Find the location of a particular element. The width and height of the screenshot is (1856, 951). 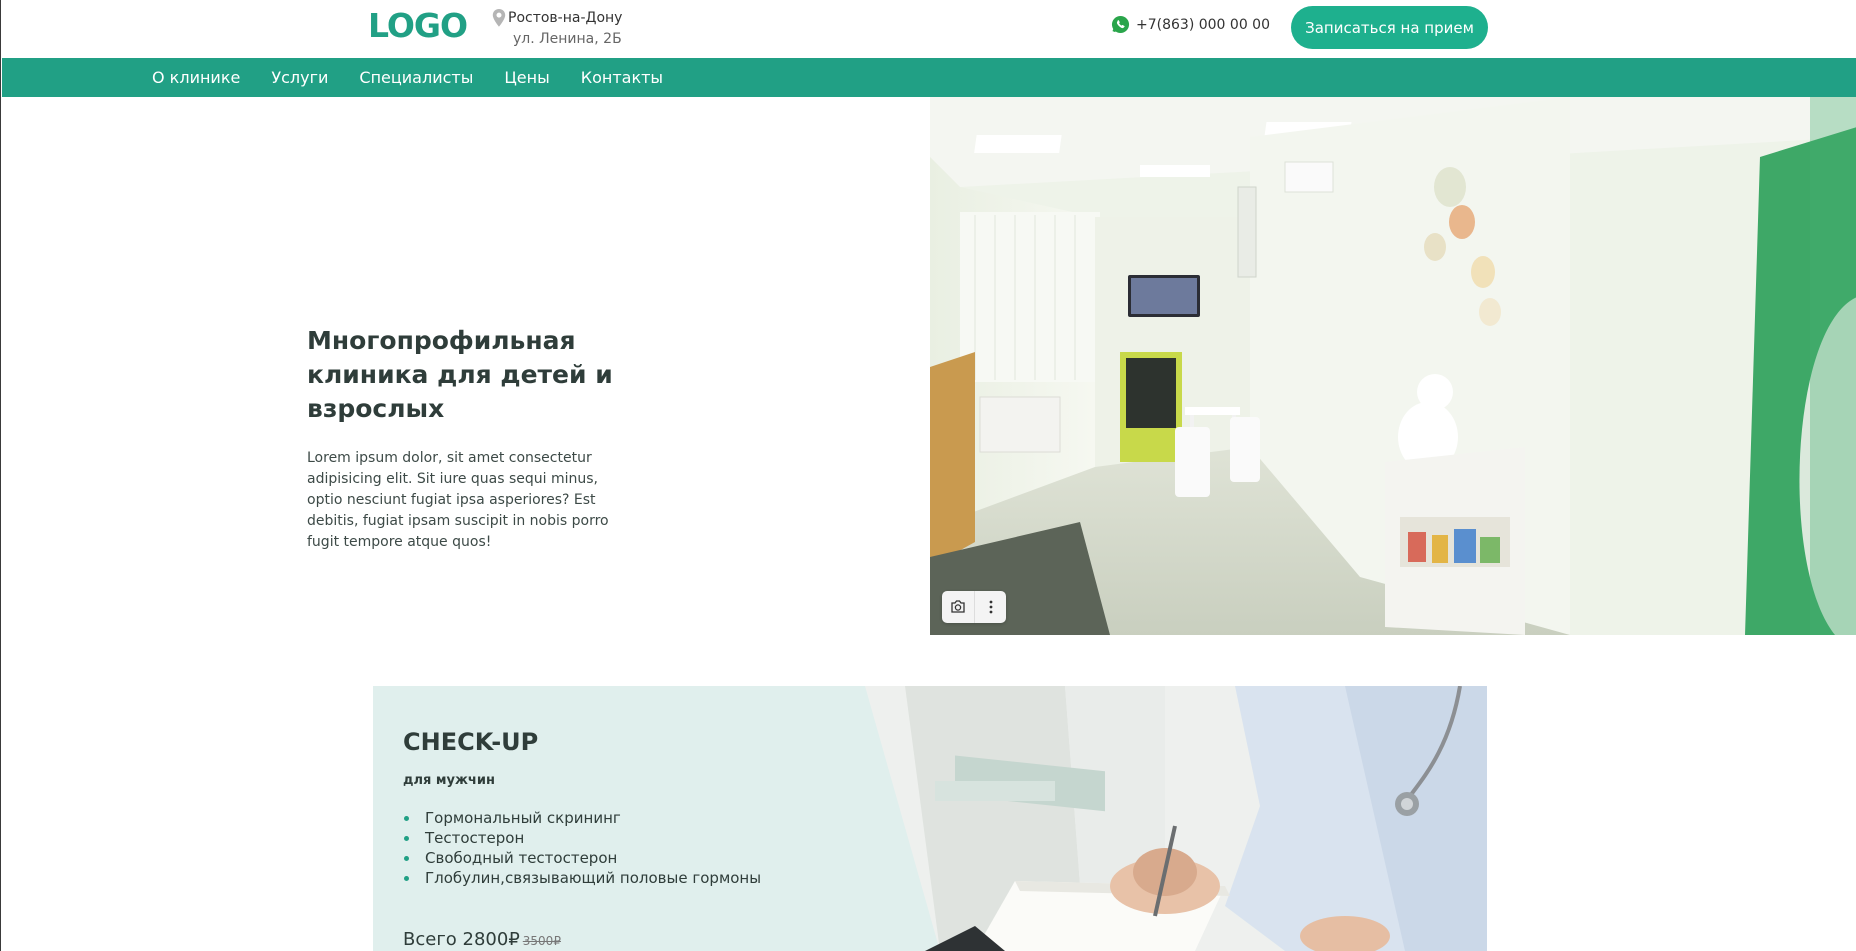

nav-item-contacts: Контакты is located at coordinates (622, 77).